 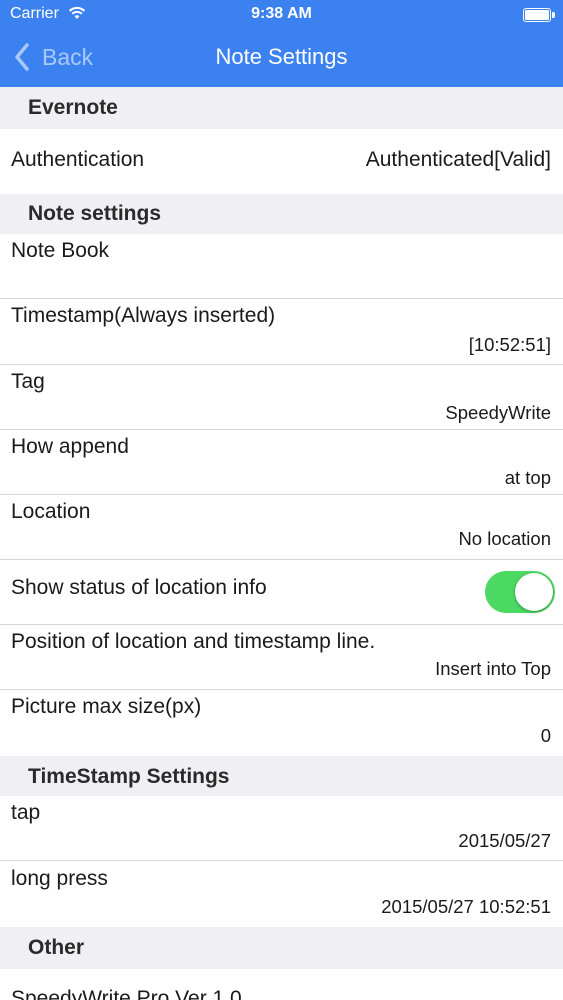 What do you see at coordinates (466, 906) in the screenshot?
I see `row-value: 2015/05/27 10:52:51` at bounding box center [466, 906].